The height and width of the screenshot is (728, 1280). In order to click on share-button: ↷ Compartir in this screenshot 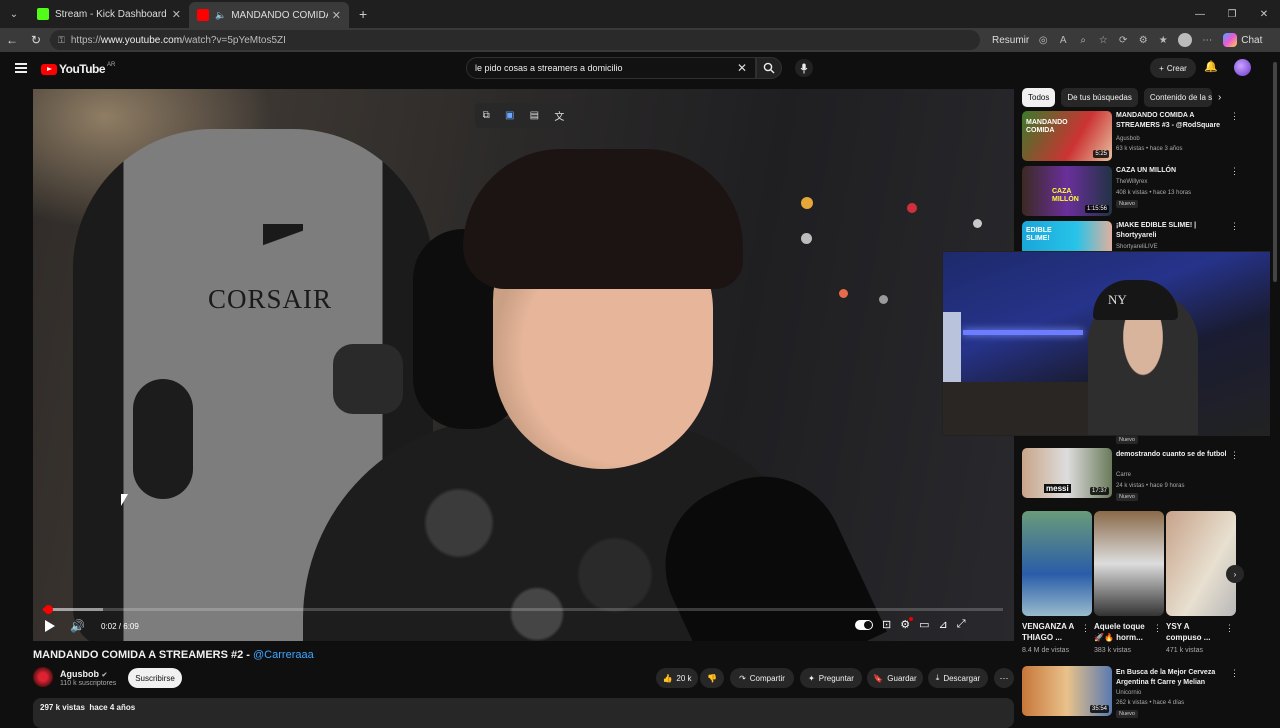, I will do `click(762, 678)`.